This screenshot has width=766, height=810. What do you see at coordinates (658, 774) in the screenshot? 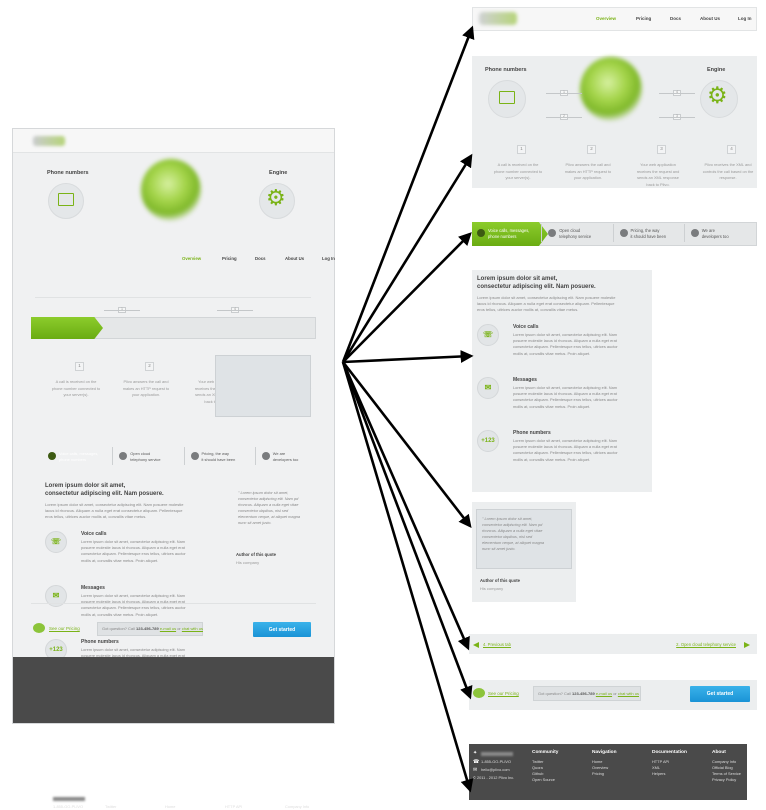
I see `footer-link: Helpers` at bounding box center [658, 774].